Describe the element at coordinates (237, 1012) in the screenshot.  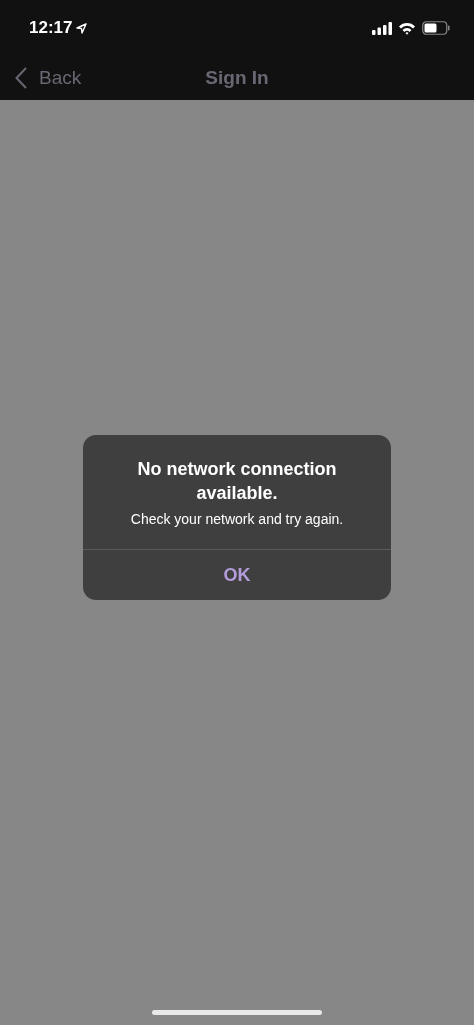
I see `home-indicator` at that location.